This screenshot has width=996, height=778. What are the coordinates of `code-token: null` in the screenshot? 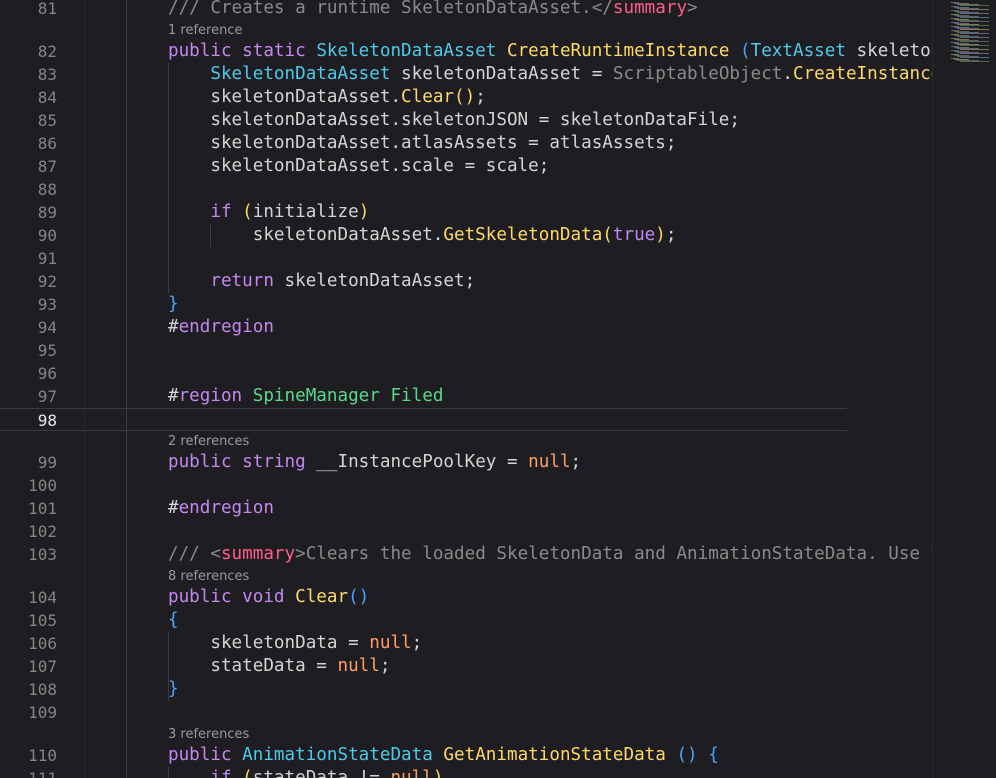 It's located at (390, 643).